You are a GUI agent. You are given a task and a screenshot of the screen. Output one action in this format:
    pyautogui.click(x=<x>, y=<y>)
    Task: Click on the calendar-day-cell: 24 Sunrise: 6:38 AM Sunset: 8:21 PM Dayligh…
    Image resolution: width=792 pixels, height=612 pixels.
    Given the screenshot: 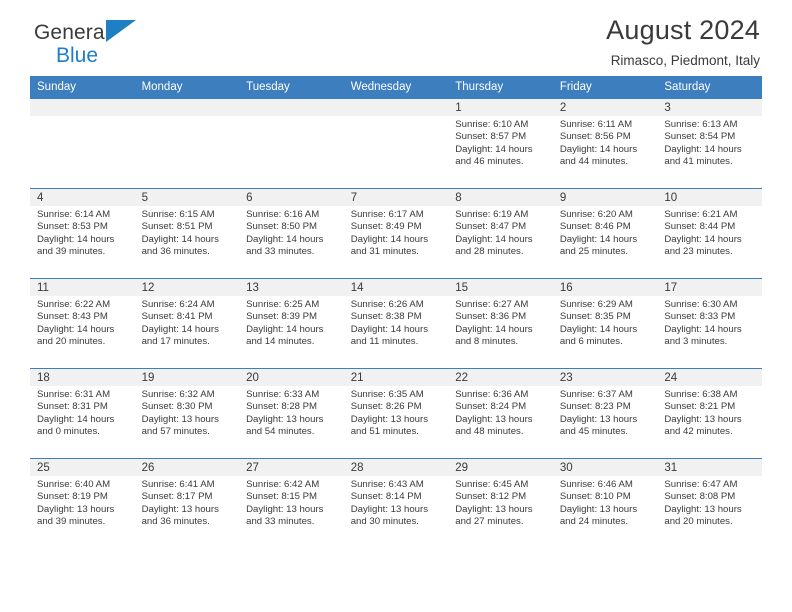 What is the action you would take?
    pyautogui.click(x=709, y=413)
    